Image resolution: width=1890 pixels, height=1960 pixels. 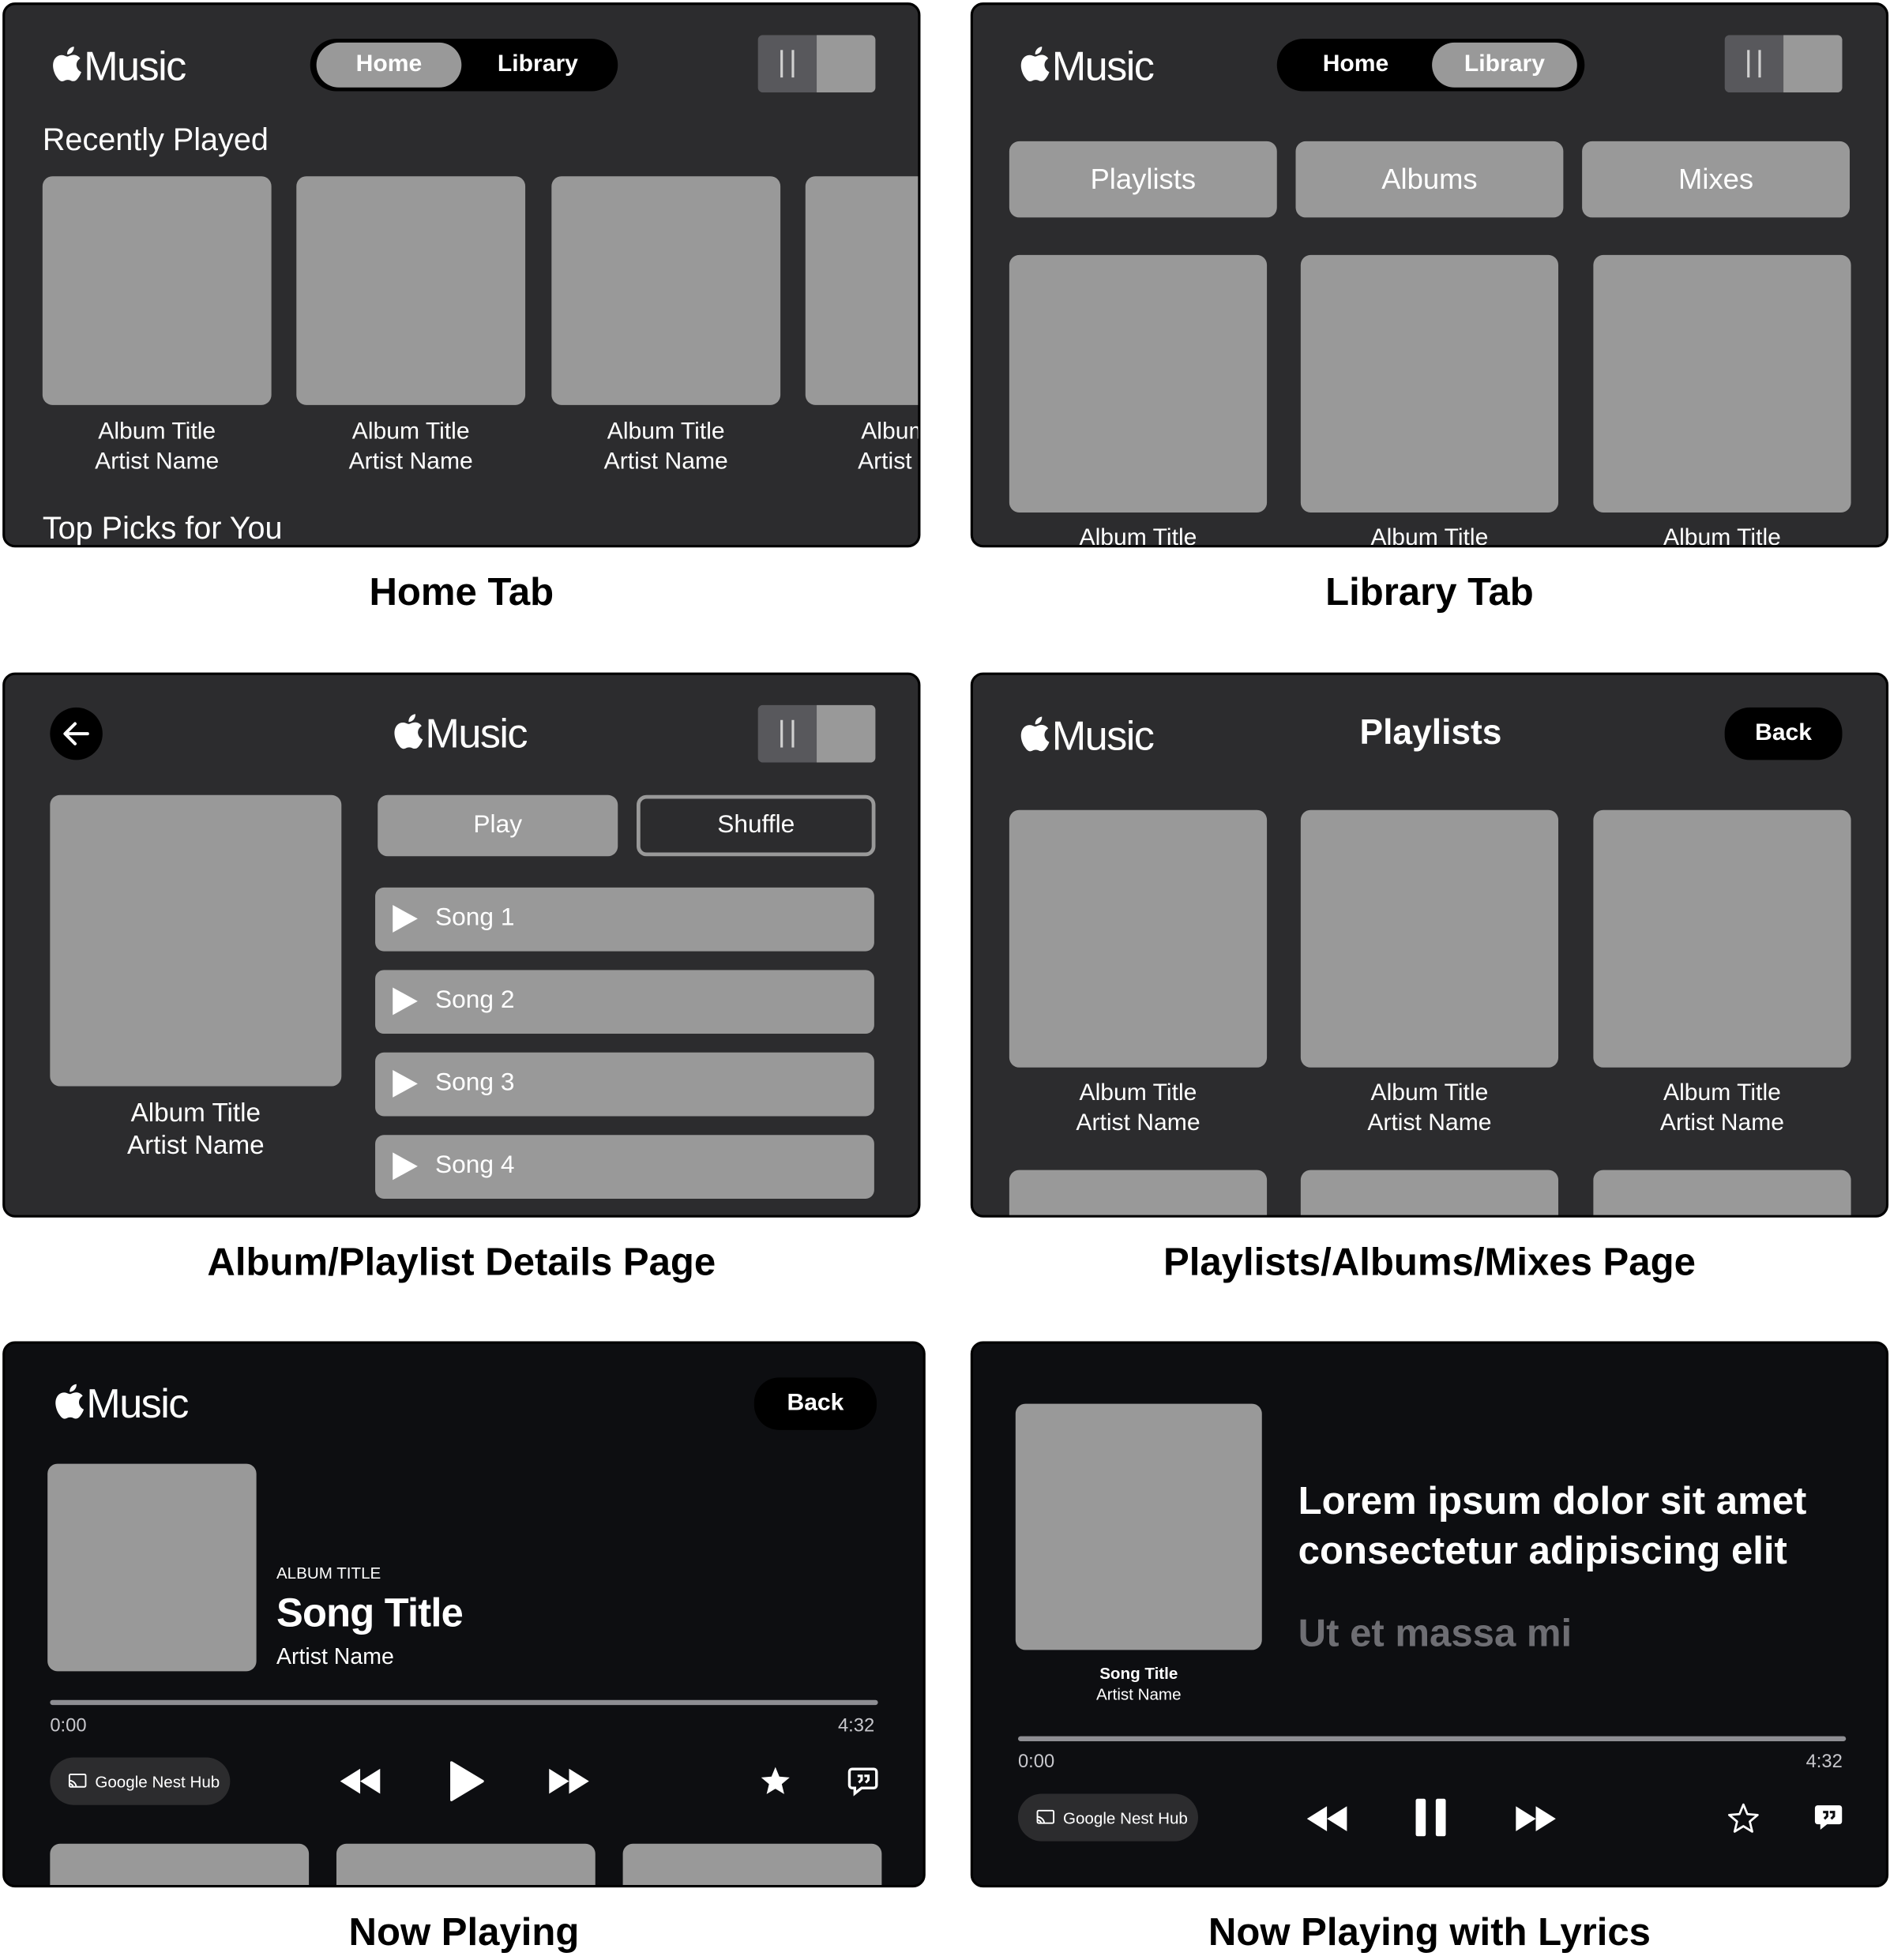 I want to click on home-tab-caption: Home Tab, so click(x=462, y=591).